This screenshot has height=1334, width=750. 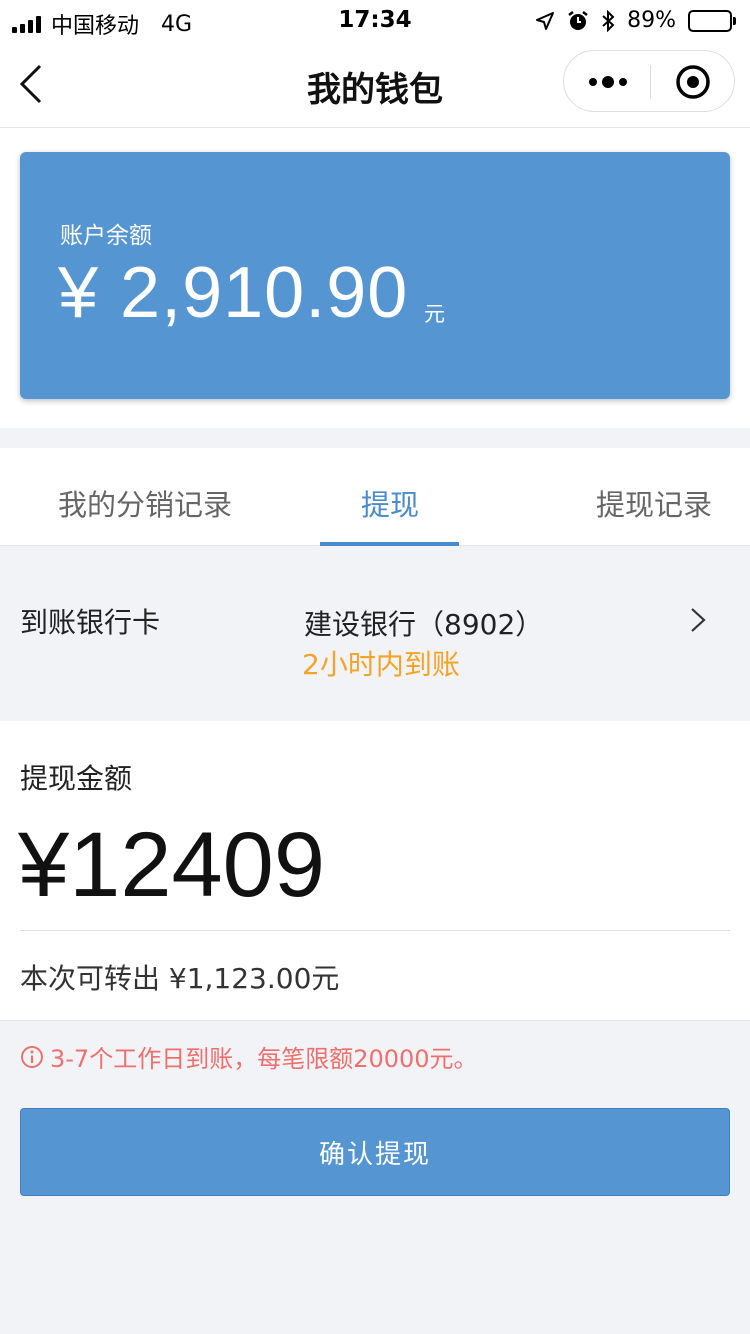 I want to click on tab-withdraw-records: 提现记录, so click(x=654, y=503).